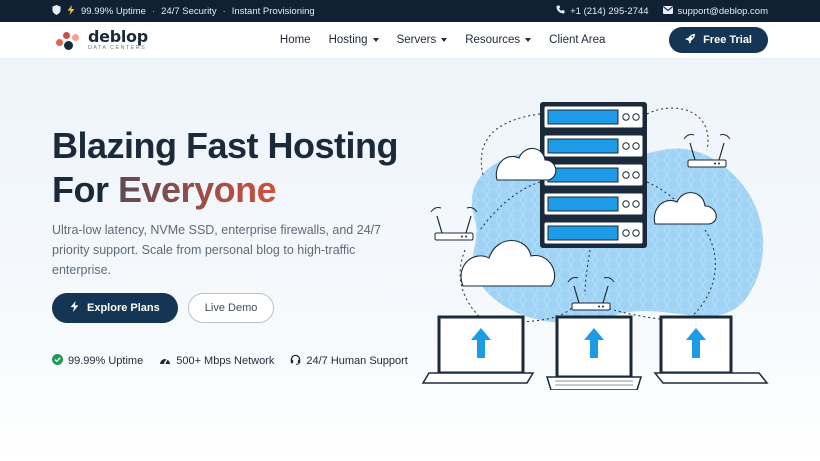 The image size is (820, 461). What do you see at coordinates (295, 361) in the screenshot?
I see `headset-icon` at bounding box center [295, 361].